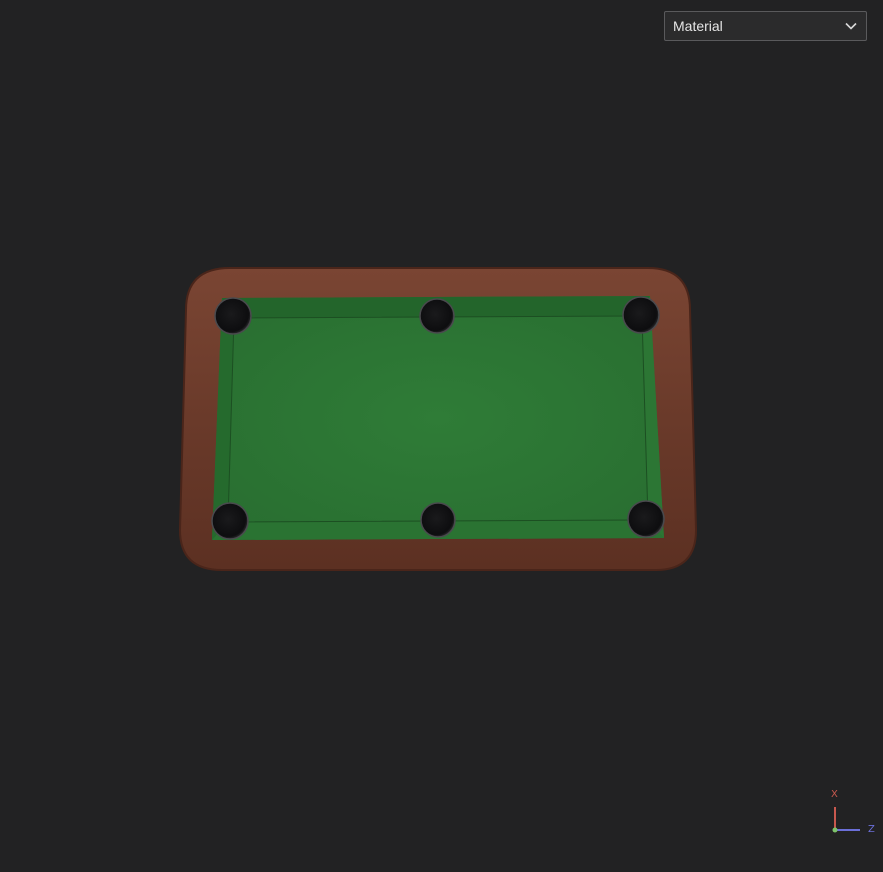 The height and width of the screenshot is (872, 883). I want to click on pocket-bottom-middle, so click(438, 520).